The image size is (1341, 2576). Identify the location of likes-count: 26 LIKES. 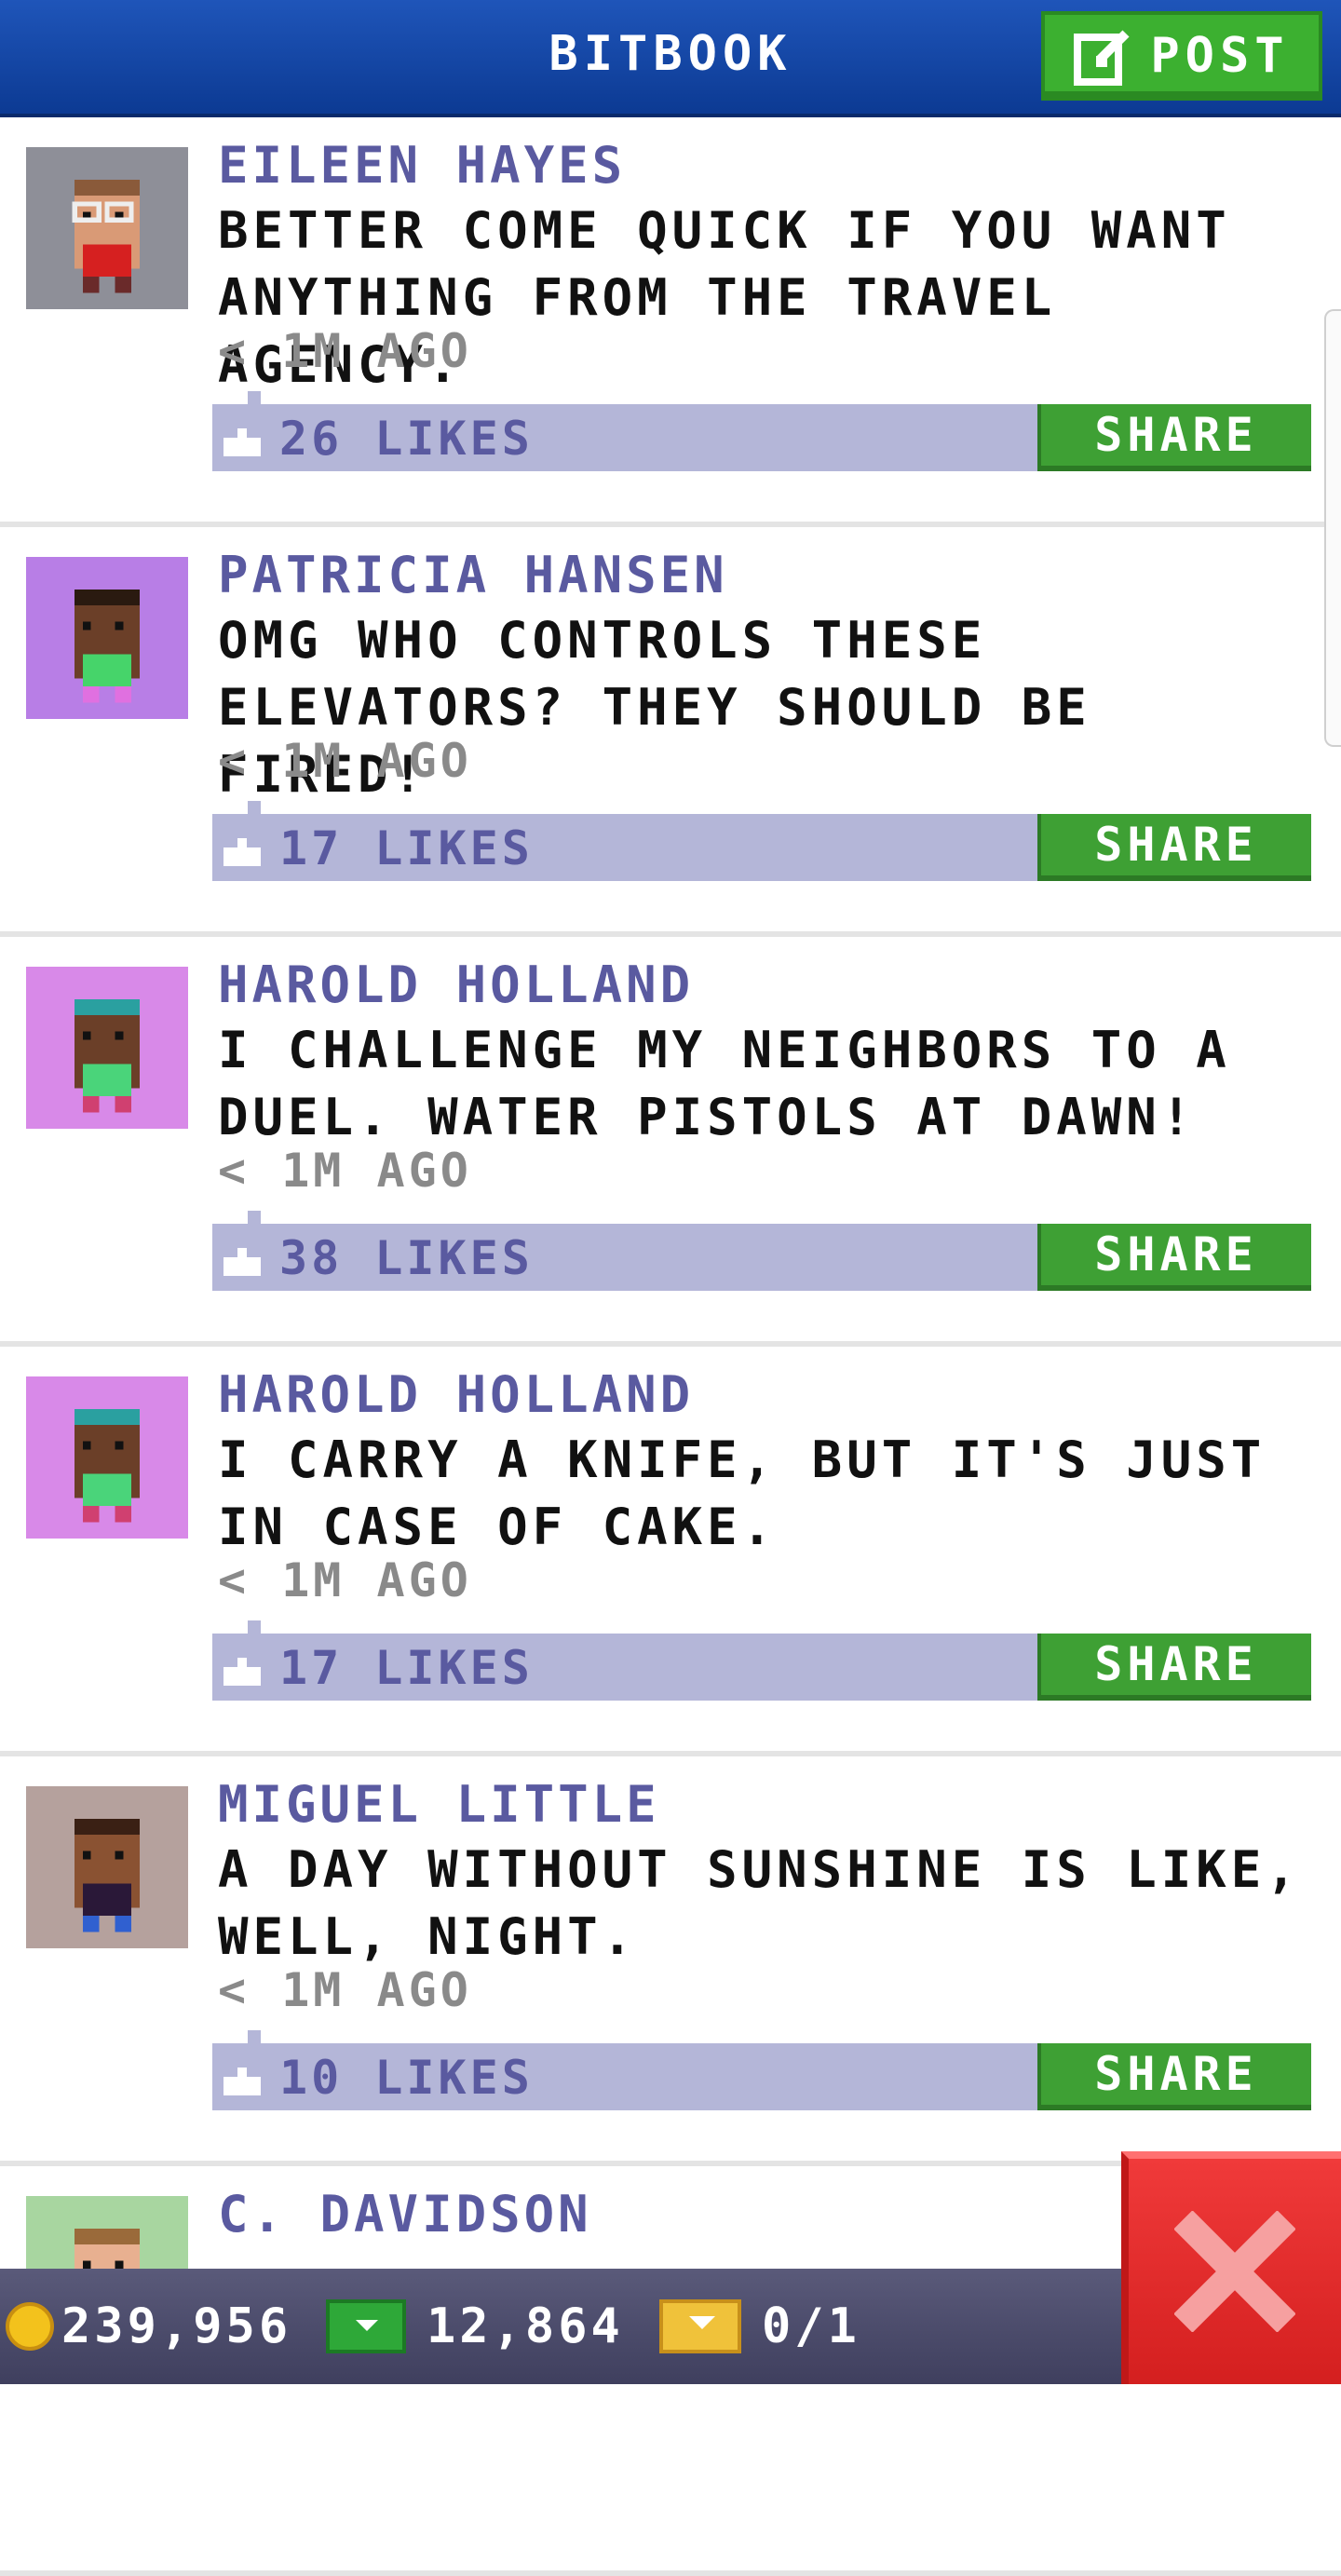
(406, 439).